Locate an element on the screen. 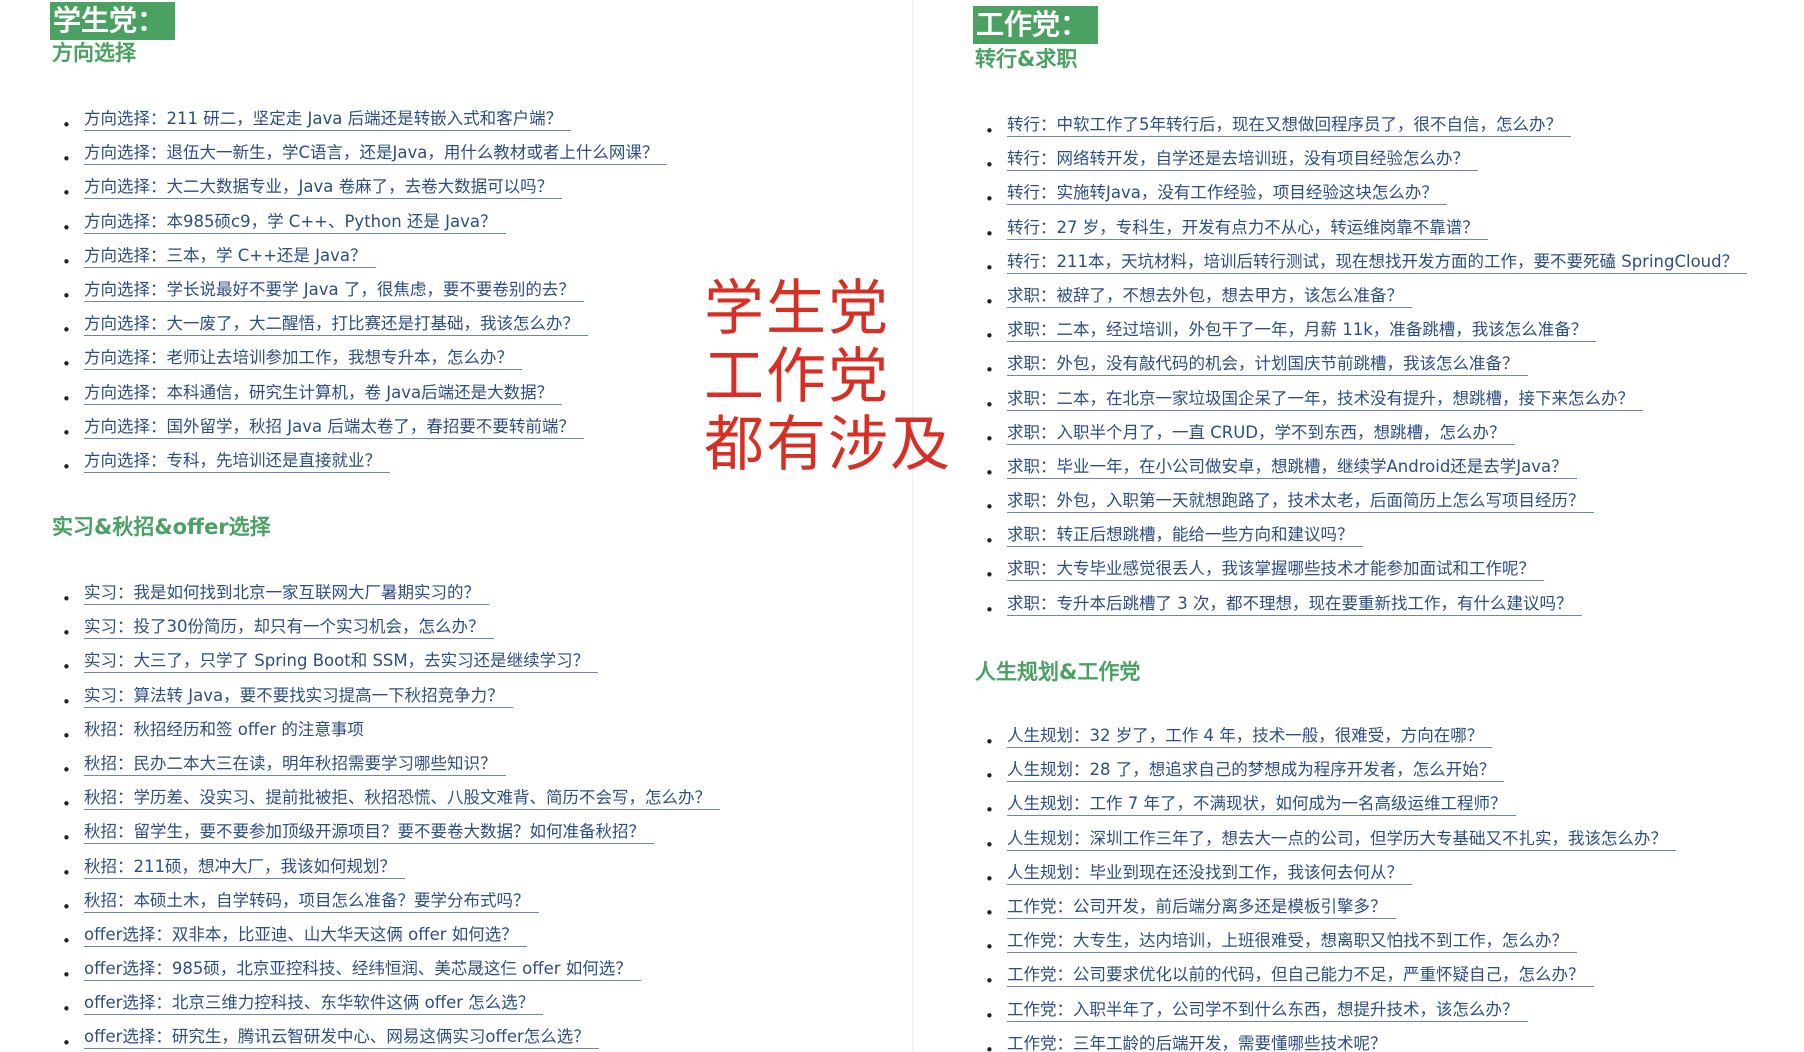 This screenshot has height=1052, width=1804. question-item: • 人生规划：28 了，想追求自己的梦想成为程序开发者，怎么开始？ is located at coordinates (1330, 776).